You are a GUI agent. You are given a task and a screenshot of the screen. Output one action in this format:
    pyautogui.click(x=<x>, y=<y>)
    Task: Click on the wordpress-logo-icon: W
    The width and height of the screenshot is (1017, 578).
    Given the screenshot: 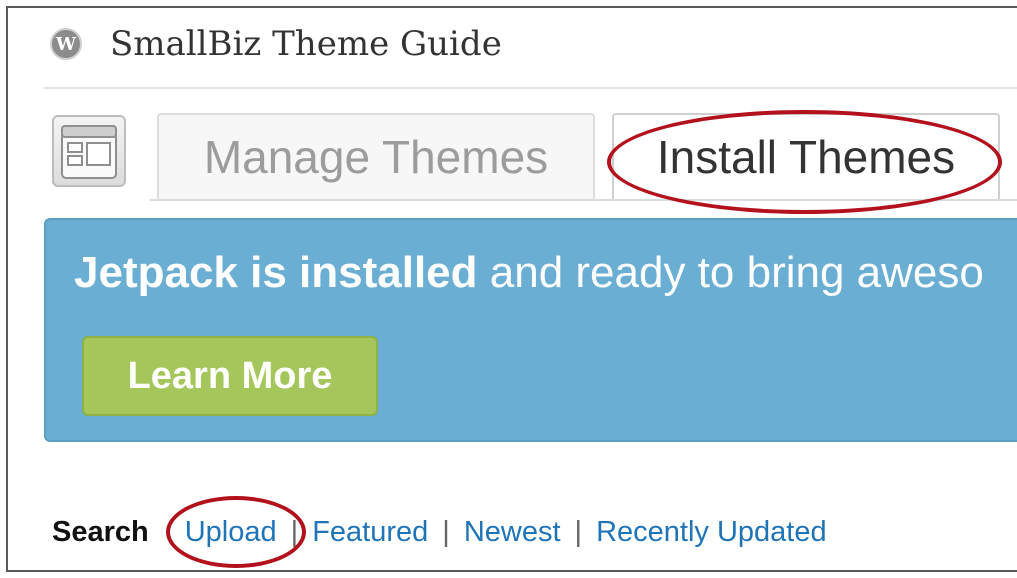 What is the action you would take?
    pyautogui.click(x=66, y=44)
    